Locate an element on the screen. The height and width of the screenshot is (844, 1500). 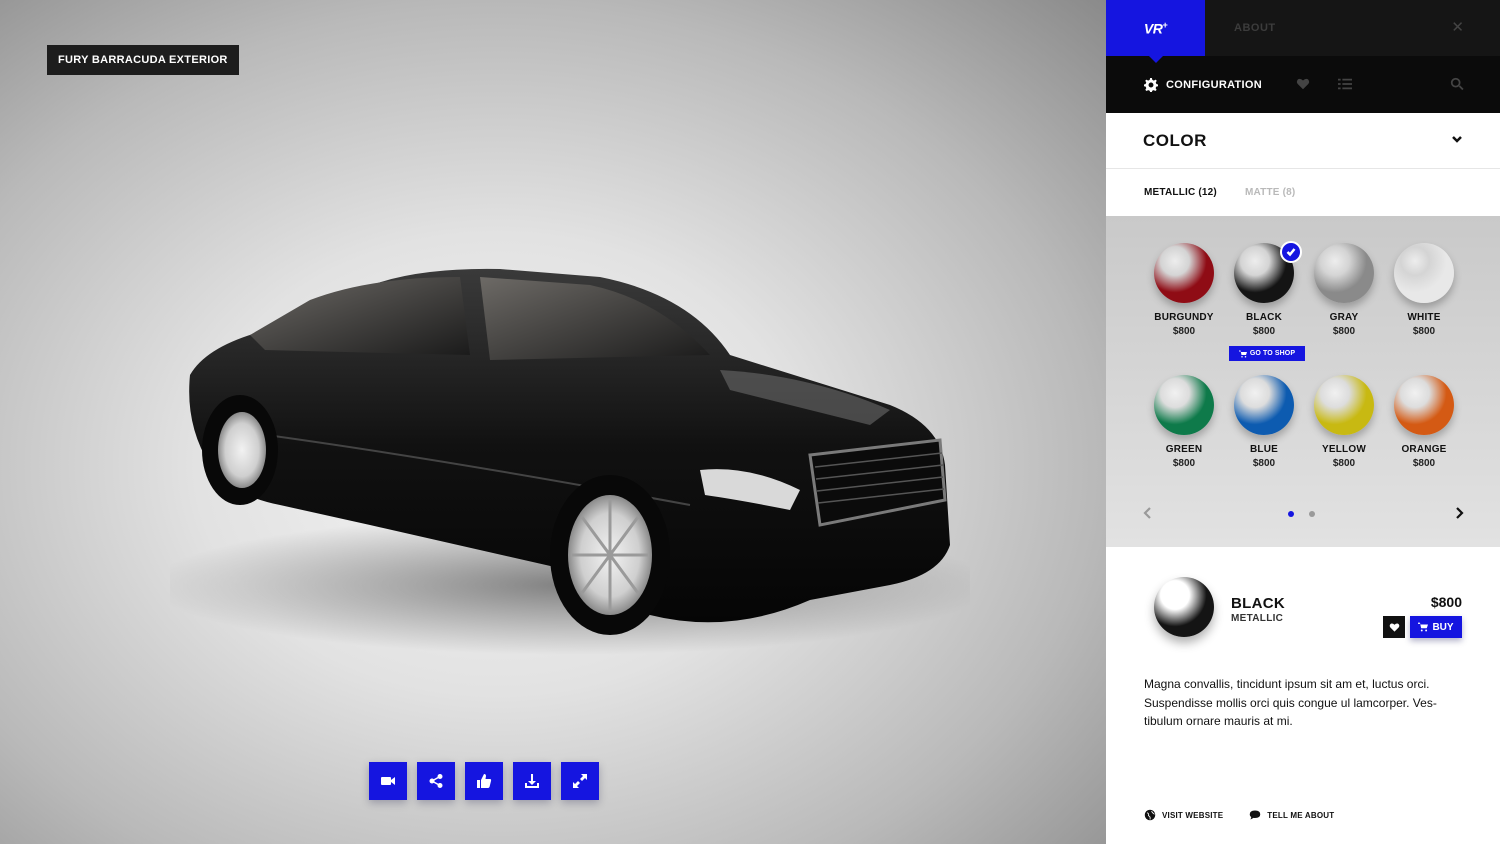
swatch-blue: BLUE $800 is located at coordinates (1264, 422).